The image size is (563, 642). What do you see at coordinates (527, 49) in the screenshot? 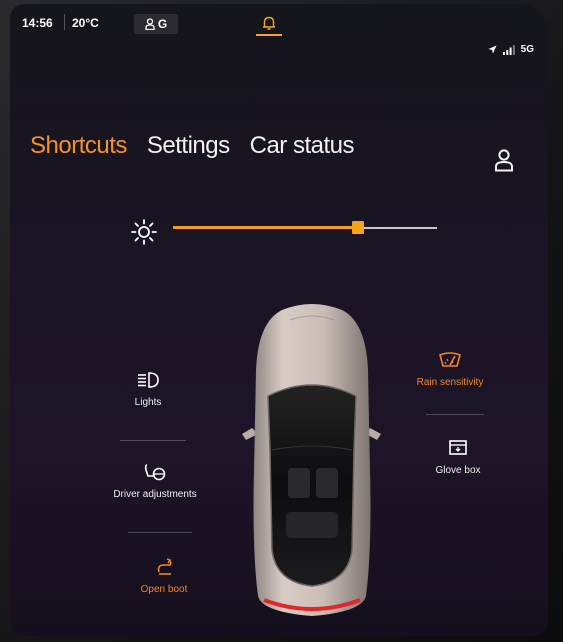
I see `network-type: 5G` at bounding box center [527, 49].